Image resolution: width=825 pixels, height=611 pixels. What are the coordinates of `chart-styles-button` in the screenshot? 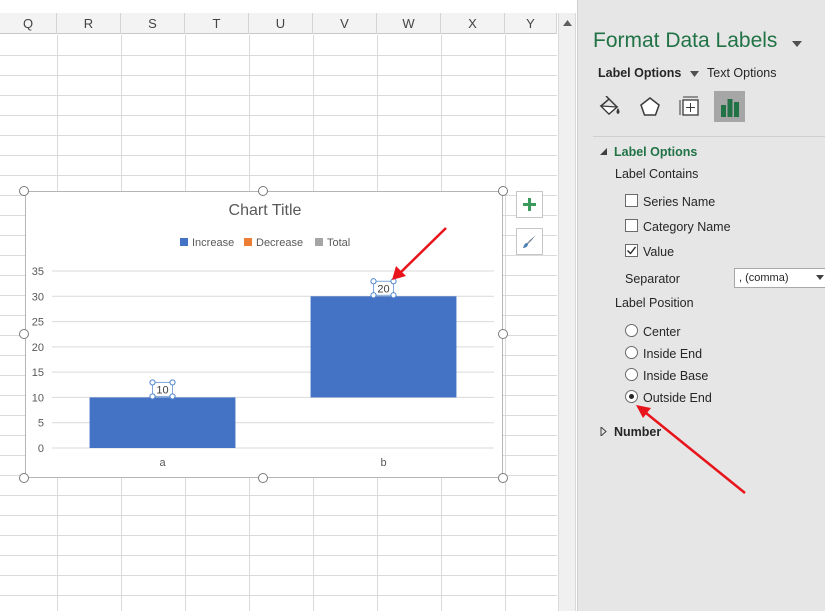 It's located at (529, 241).